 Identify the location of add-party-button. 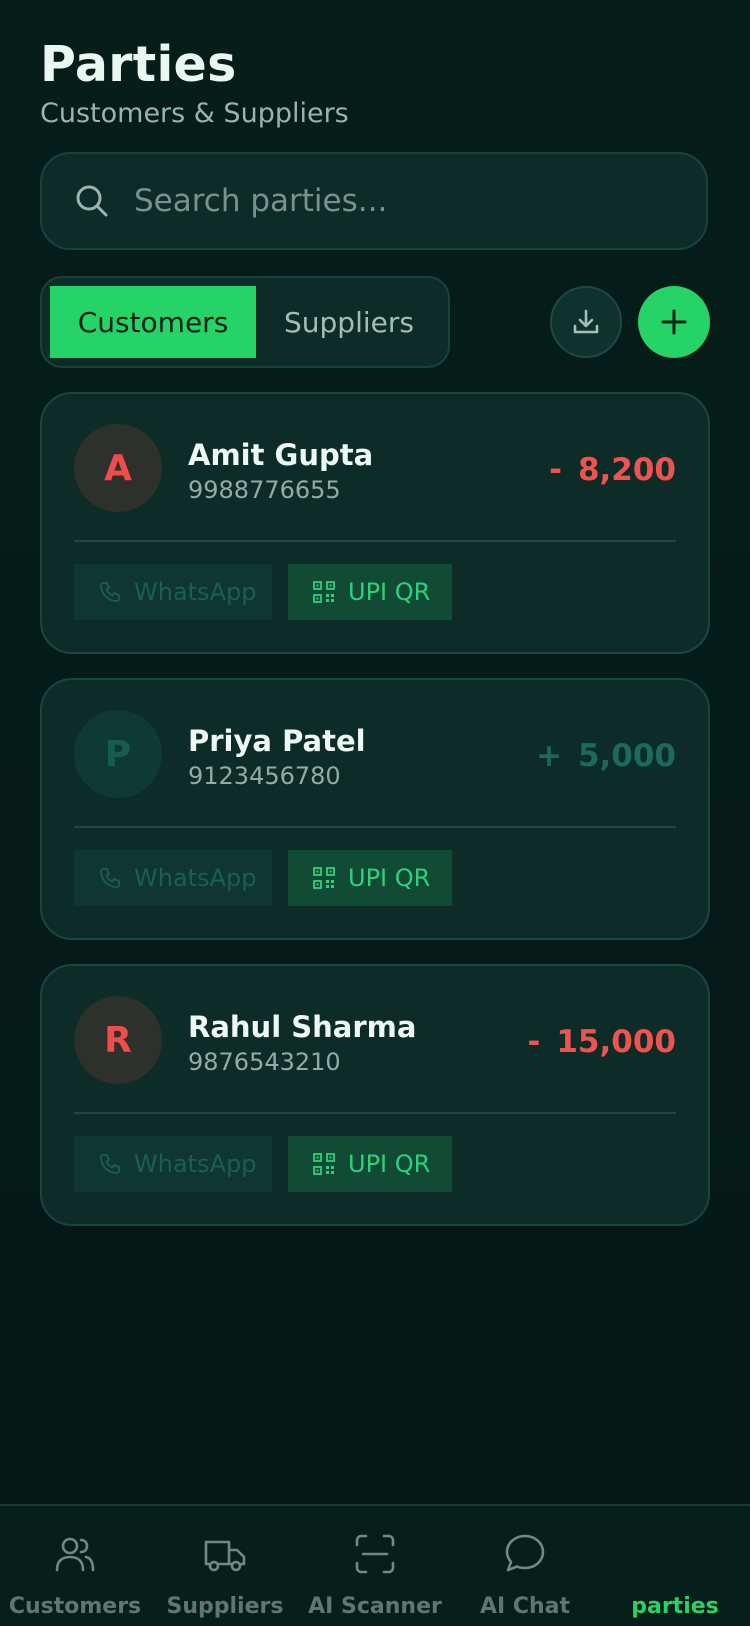
(674, 322).